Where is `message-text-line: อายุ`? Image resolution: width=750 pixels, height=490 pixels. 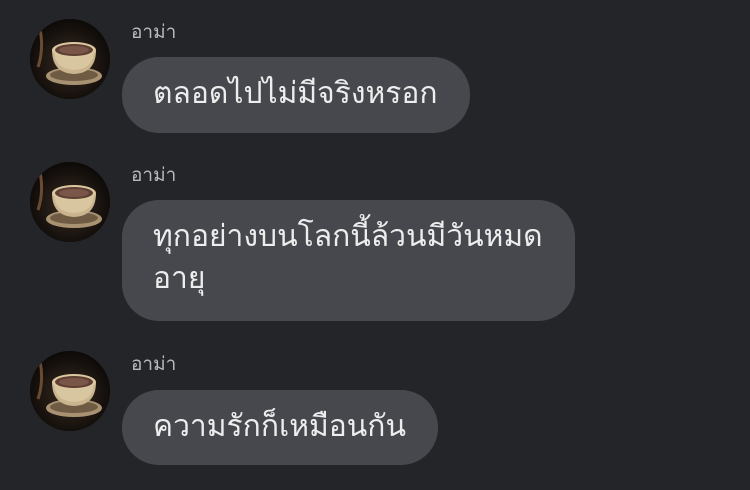 message-text-line: อายุ is located at coordinates (179, 278).